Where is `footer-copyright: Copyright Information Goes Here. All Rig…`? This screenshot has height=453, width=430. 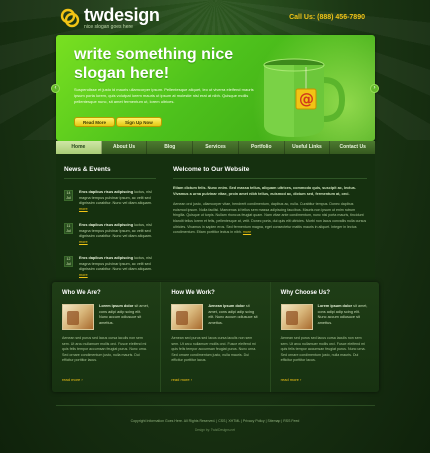
footer-copyright: Copyright Information Goes Here. All Rig… is located at coordinates (215, 421).